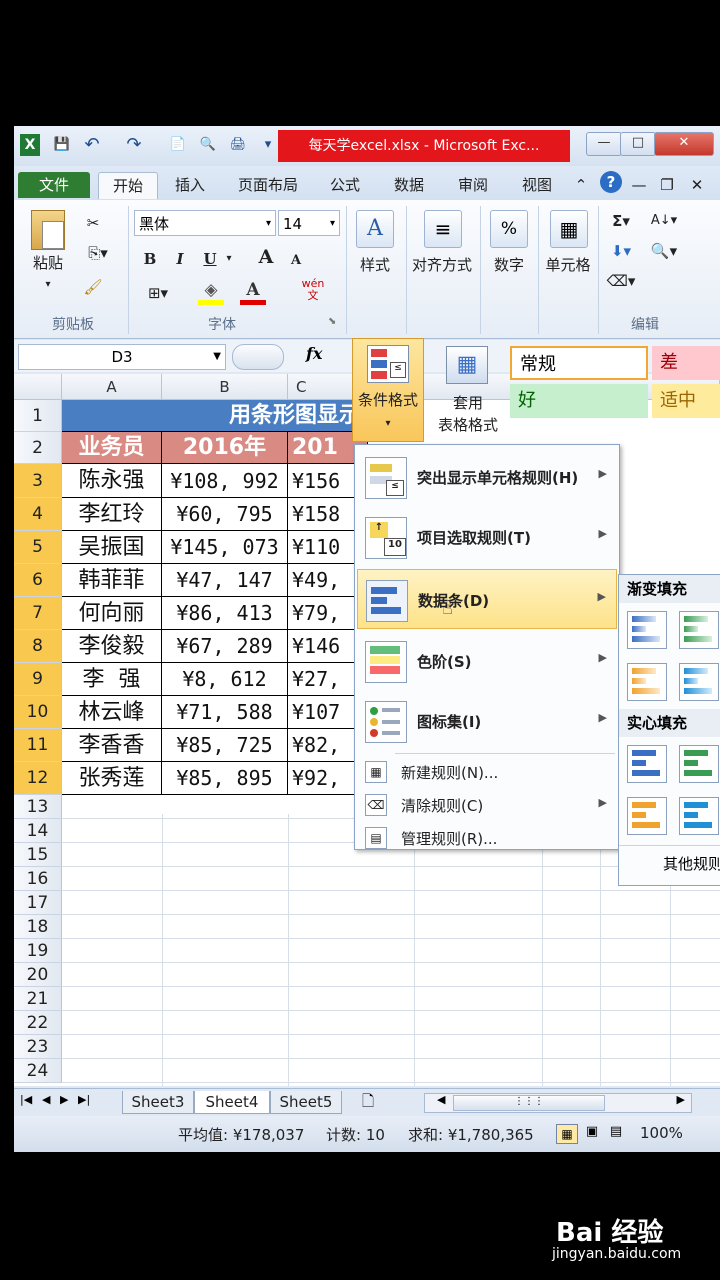  What do you see at coordinates (699, 682) in the screenshot?
I see `databar-gradient-lightblue` at bounding box center [699, 682].